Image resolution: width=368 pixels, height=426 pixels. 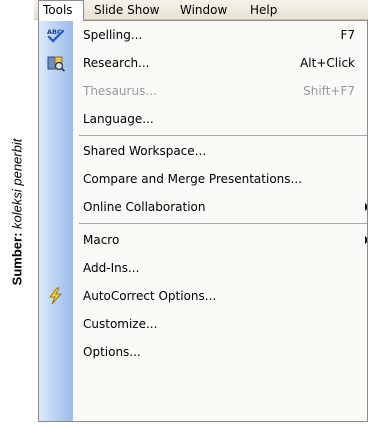 What do you see at coordinates (203, 63) in the screenshot?
I see `menu-item-research: Research... Alt+Click` at bounding box center [203, 63].